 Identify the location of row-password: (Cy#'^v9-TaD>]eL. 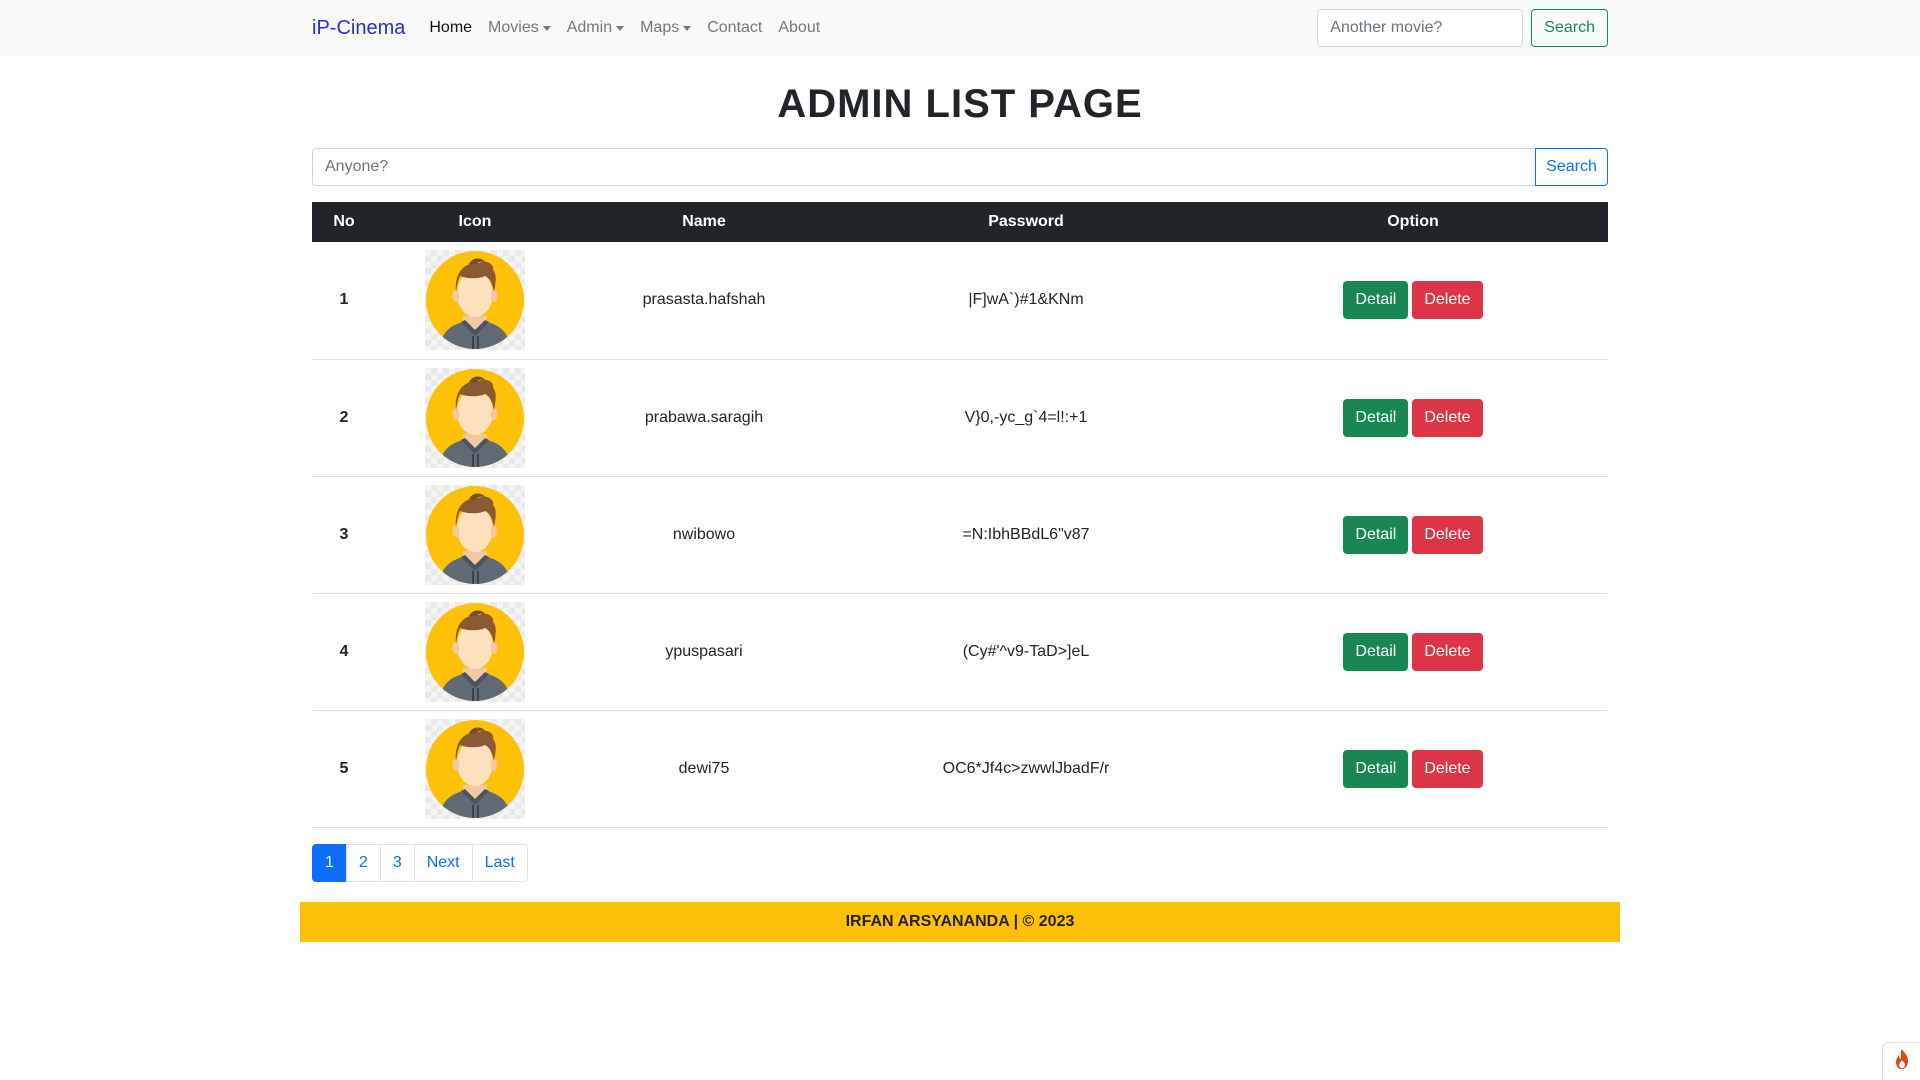
(1026, 651).